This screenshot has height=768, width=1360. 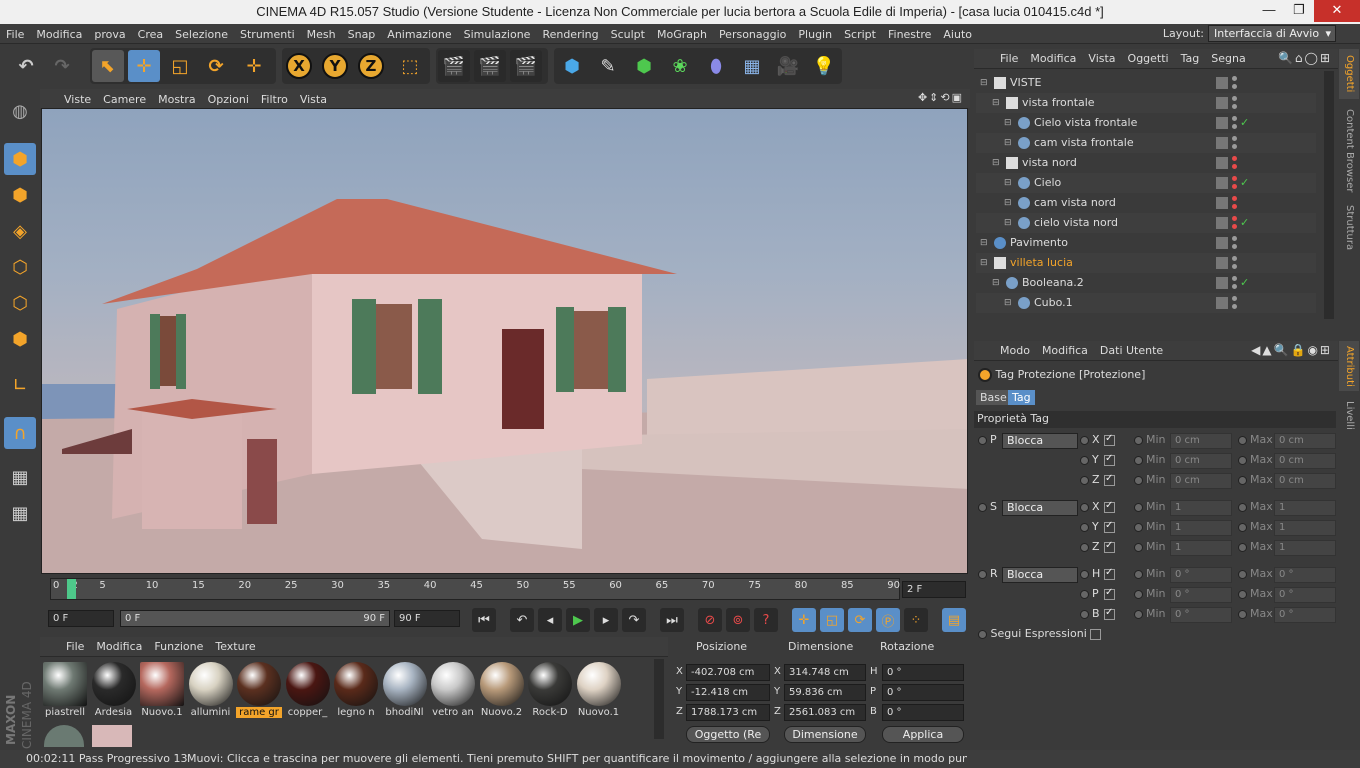 What do you see at coordinates (982, 634) in the screenshot?
I see `follow-radio` at bounding box center [982, 634].